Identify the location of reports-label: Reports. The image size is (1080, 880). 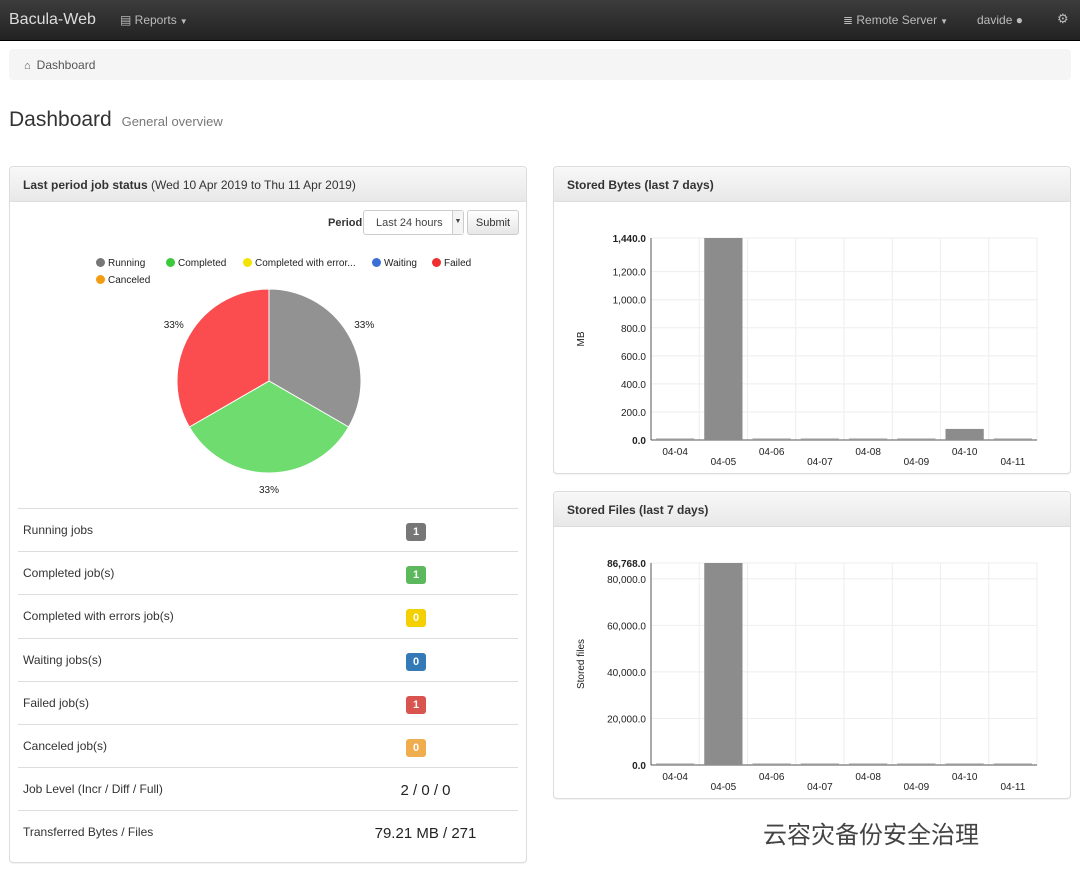
(155, 20).